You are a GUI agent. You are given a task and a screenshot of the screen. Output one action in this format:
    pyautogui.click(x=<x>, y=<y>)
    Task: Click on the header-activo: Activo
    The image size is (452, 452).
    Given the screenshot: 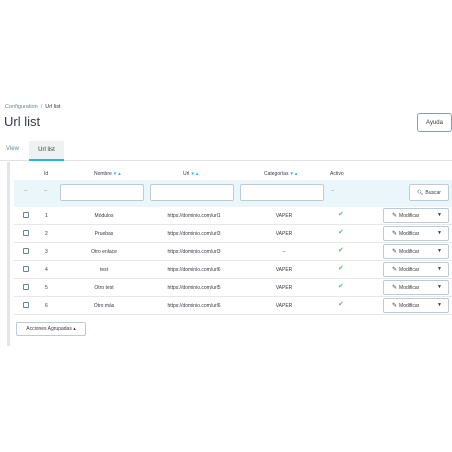 What is the action you would take?
    pyautogui.click(x=337, y=174)
    